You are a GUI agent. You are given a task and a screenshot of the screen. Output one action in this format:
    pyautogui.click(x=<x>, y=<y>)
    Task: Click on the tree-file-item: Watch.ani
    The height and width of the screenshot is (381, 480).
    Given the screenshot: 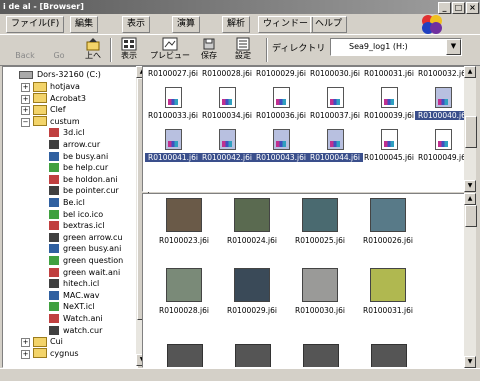 What is the action you would take?
    pyautogui.click(x=76, y=318)
    